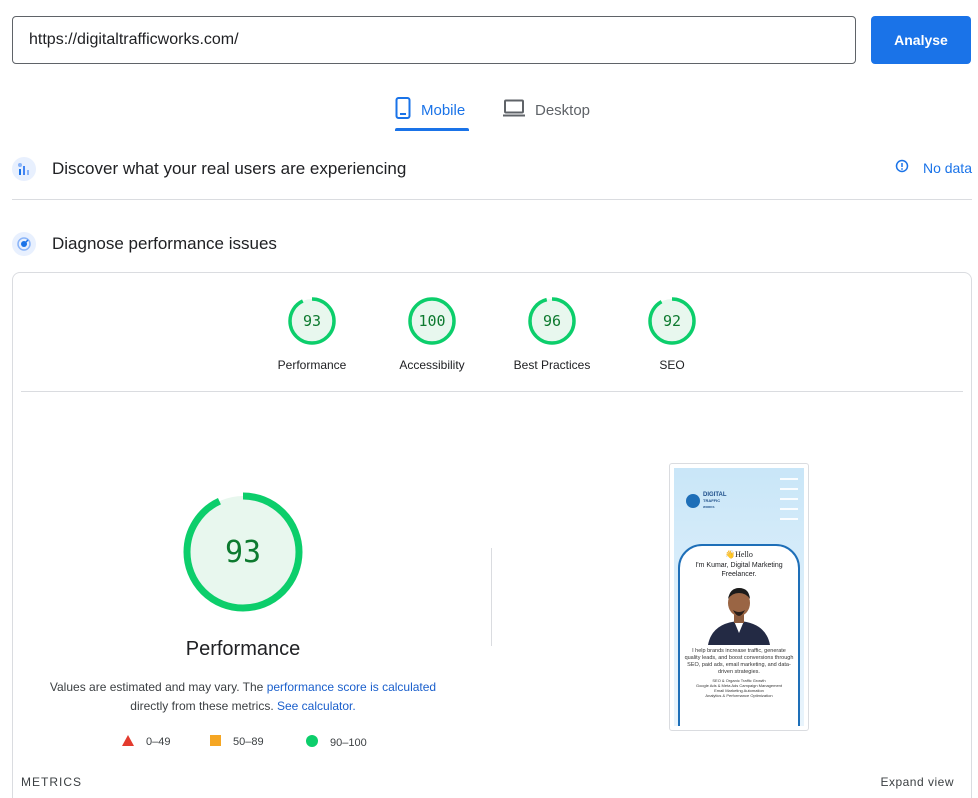 This screenshot has width=978, height=798. I want to click on analyse-button: Analyse, so click(921, 40).